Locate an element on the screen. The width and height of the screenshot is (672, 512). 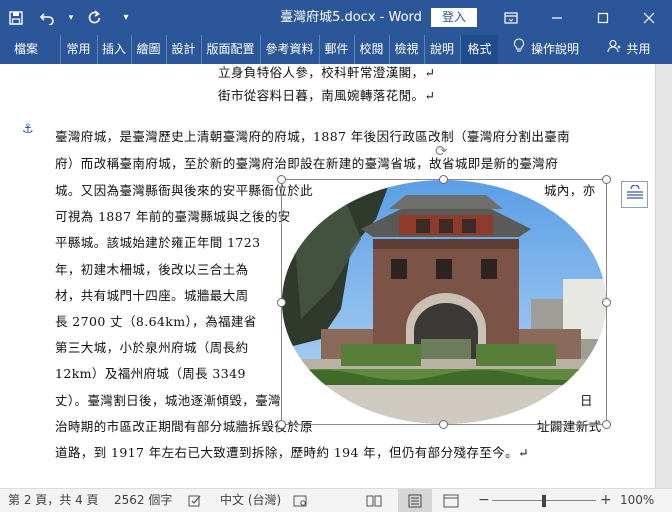
tab-mailings: 郵件 is located at coordinates (336, 49).